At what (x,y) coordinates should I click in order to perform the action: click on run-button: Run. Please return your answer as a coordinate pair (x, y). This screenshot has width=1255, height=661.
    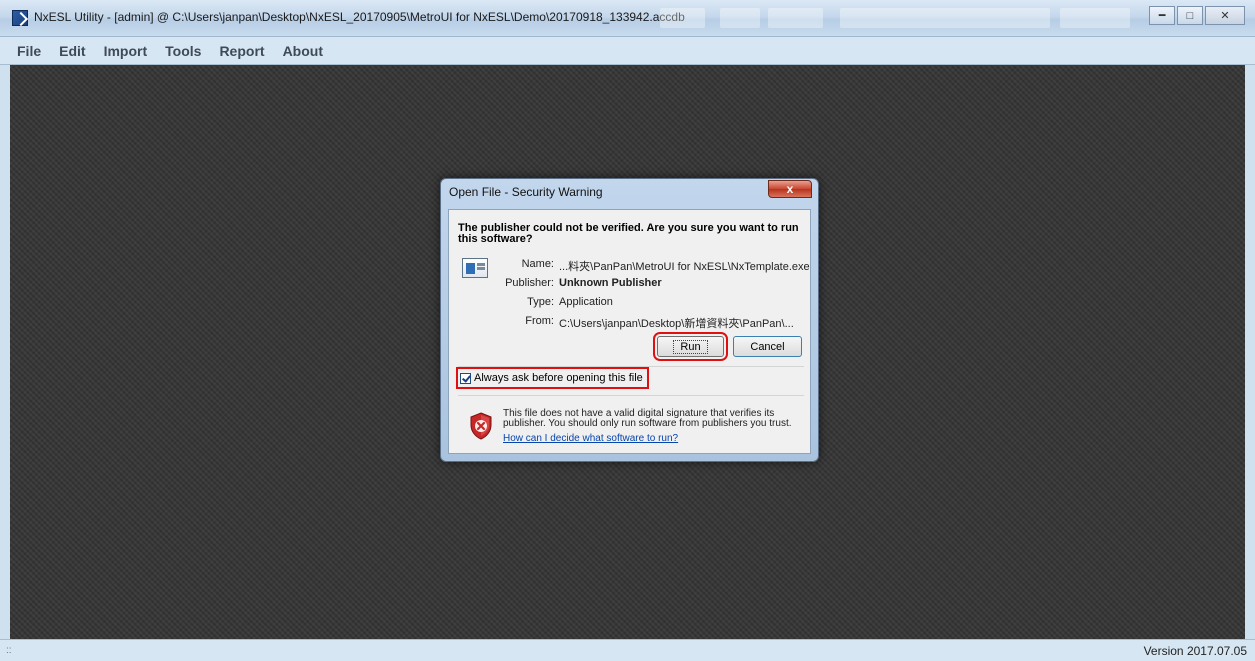
    Looking at the image, I should click on (690, 346).